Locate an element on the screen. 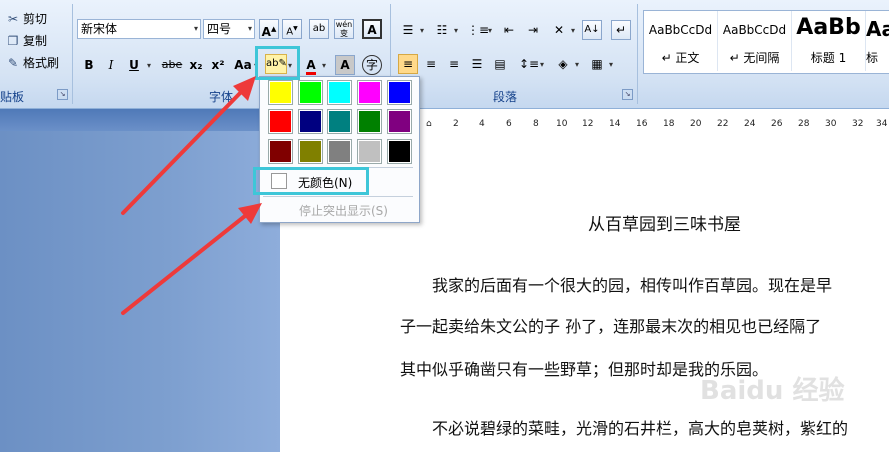 Image resolution: width=889 pixels, height=452 pixels. annotation-arrows is located at coordinates (191, 195).